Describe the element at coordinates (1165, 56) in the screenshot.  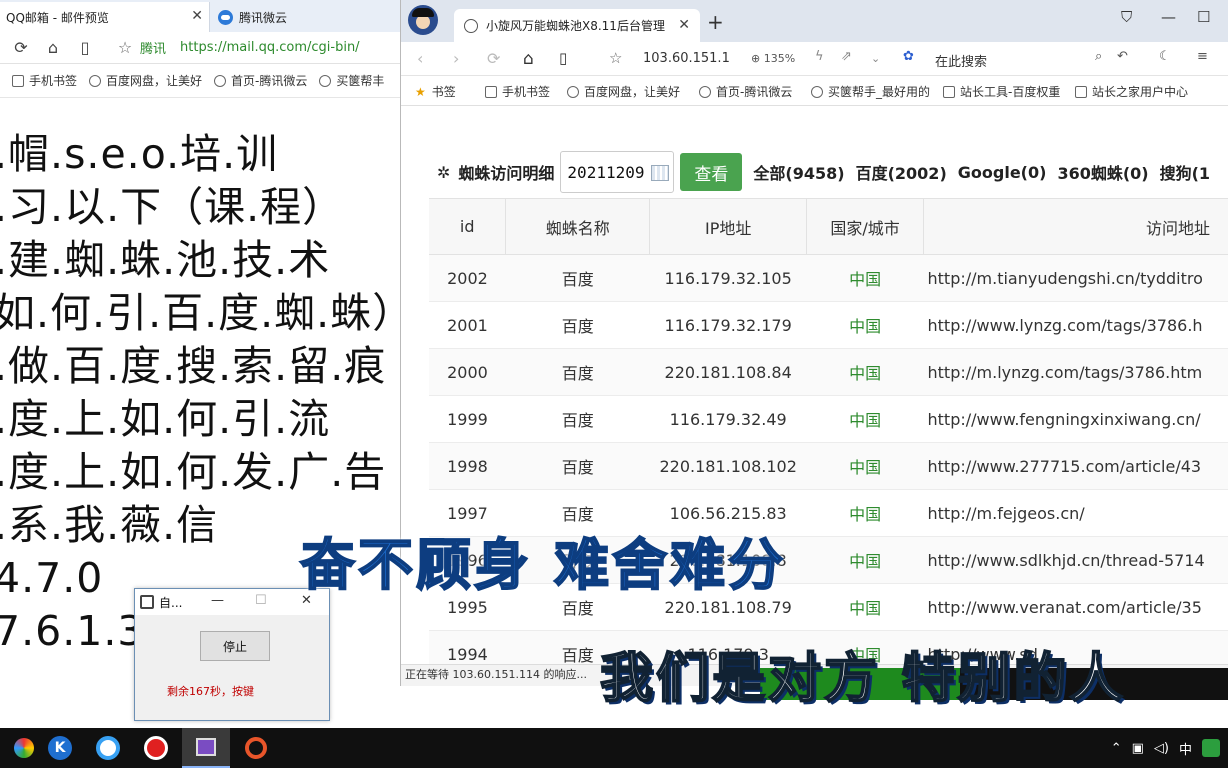
I see `moon-icon: ☾` at that location.